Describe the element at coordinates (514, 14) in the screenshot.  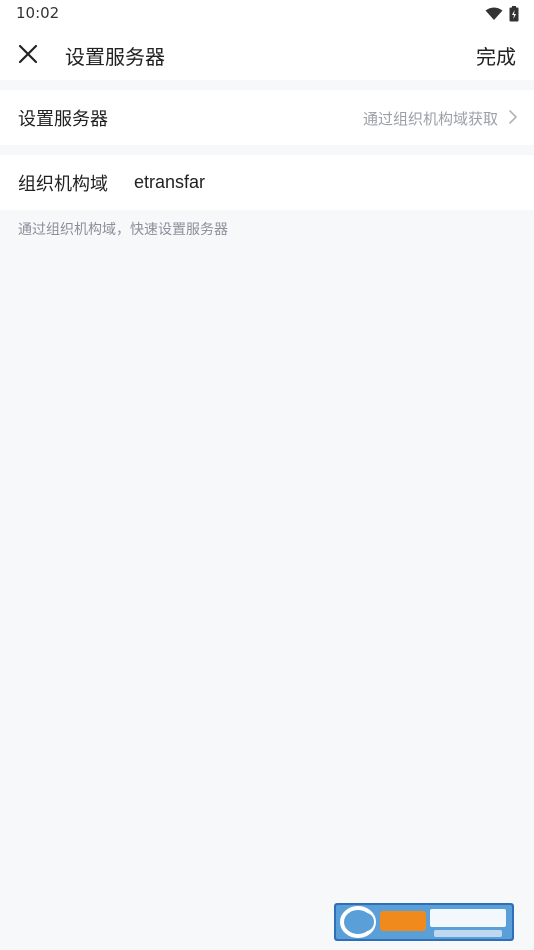
I see `battery-icon` at that location.